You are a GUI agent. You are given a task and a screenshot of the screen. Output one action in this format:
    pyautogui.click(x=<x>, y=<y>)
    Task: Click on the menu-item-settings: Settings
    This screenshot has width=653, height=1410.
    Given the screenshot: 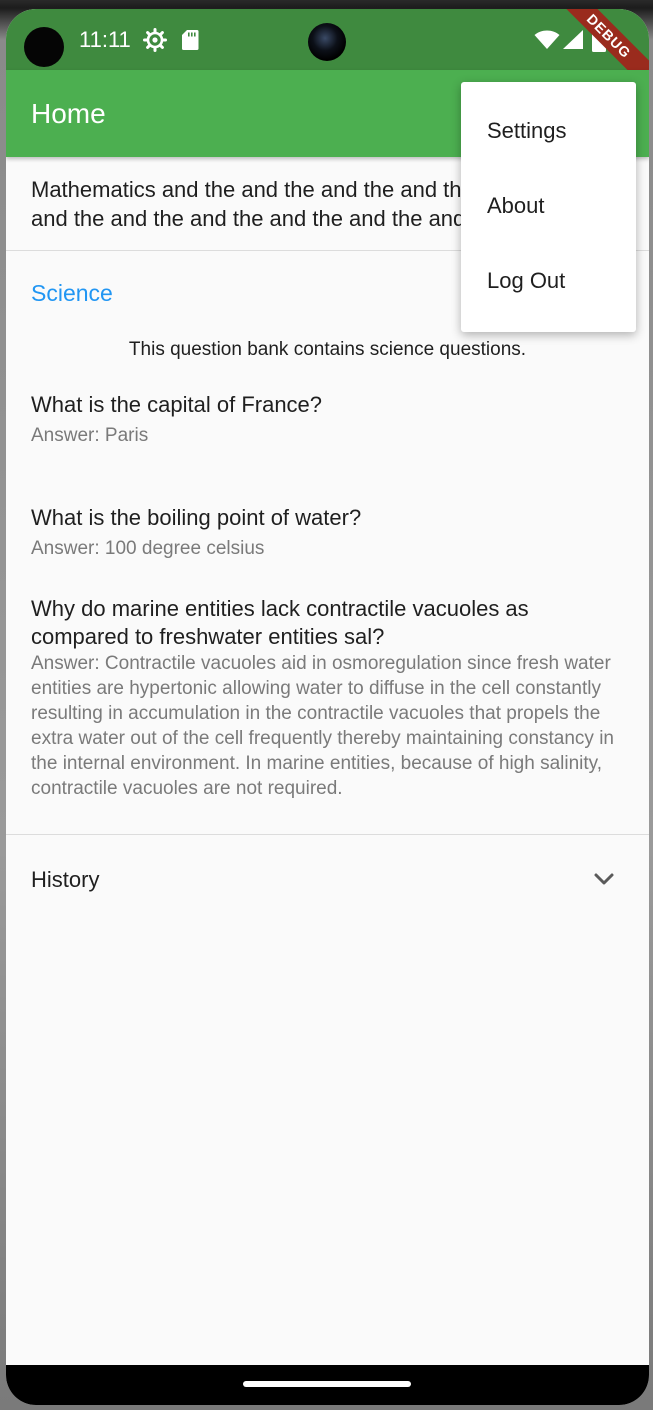 What is the action you would take?
    pyautogui.click(x=527, y=131)
    